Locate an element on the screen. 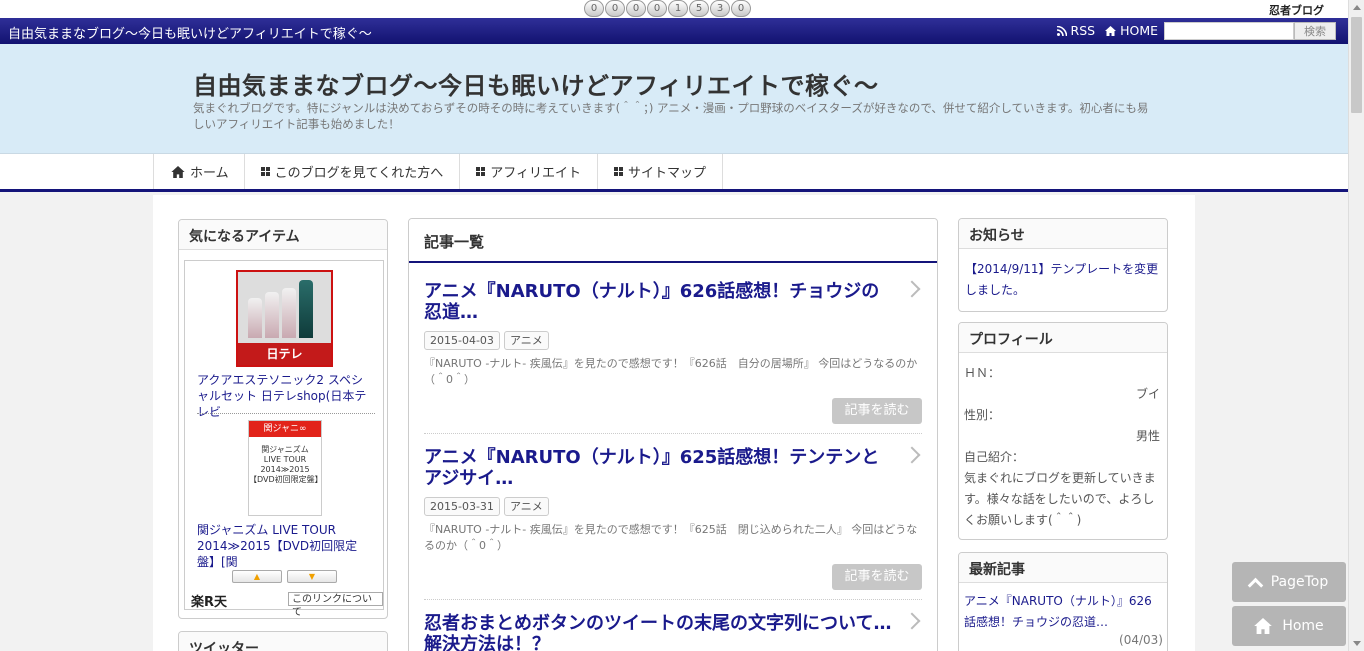 Image resolution: width=1364 pixels, height=651 pixels. top-strip: 0 0 0 0 1 5 3 0 忍者ブログ is located at coordinates (674, 9).